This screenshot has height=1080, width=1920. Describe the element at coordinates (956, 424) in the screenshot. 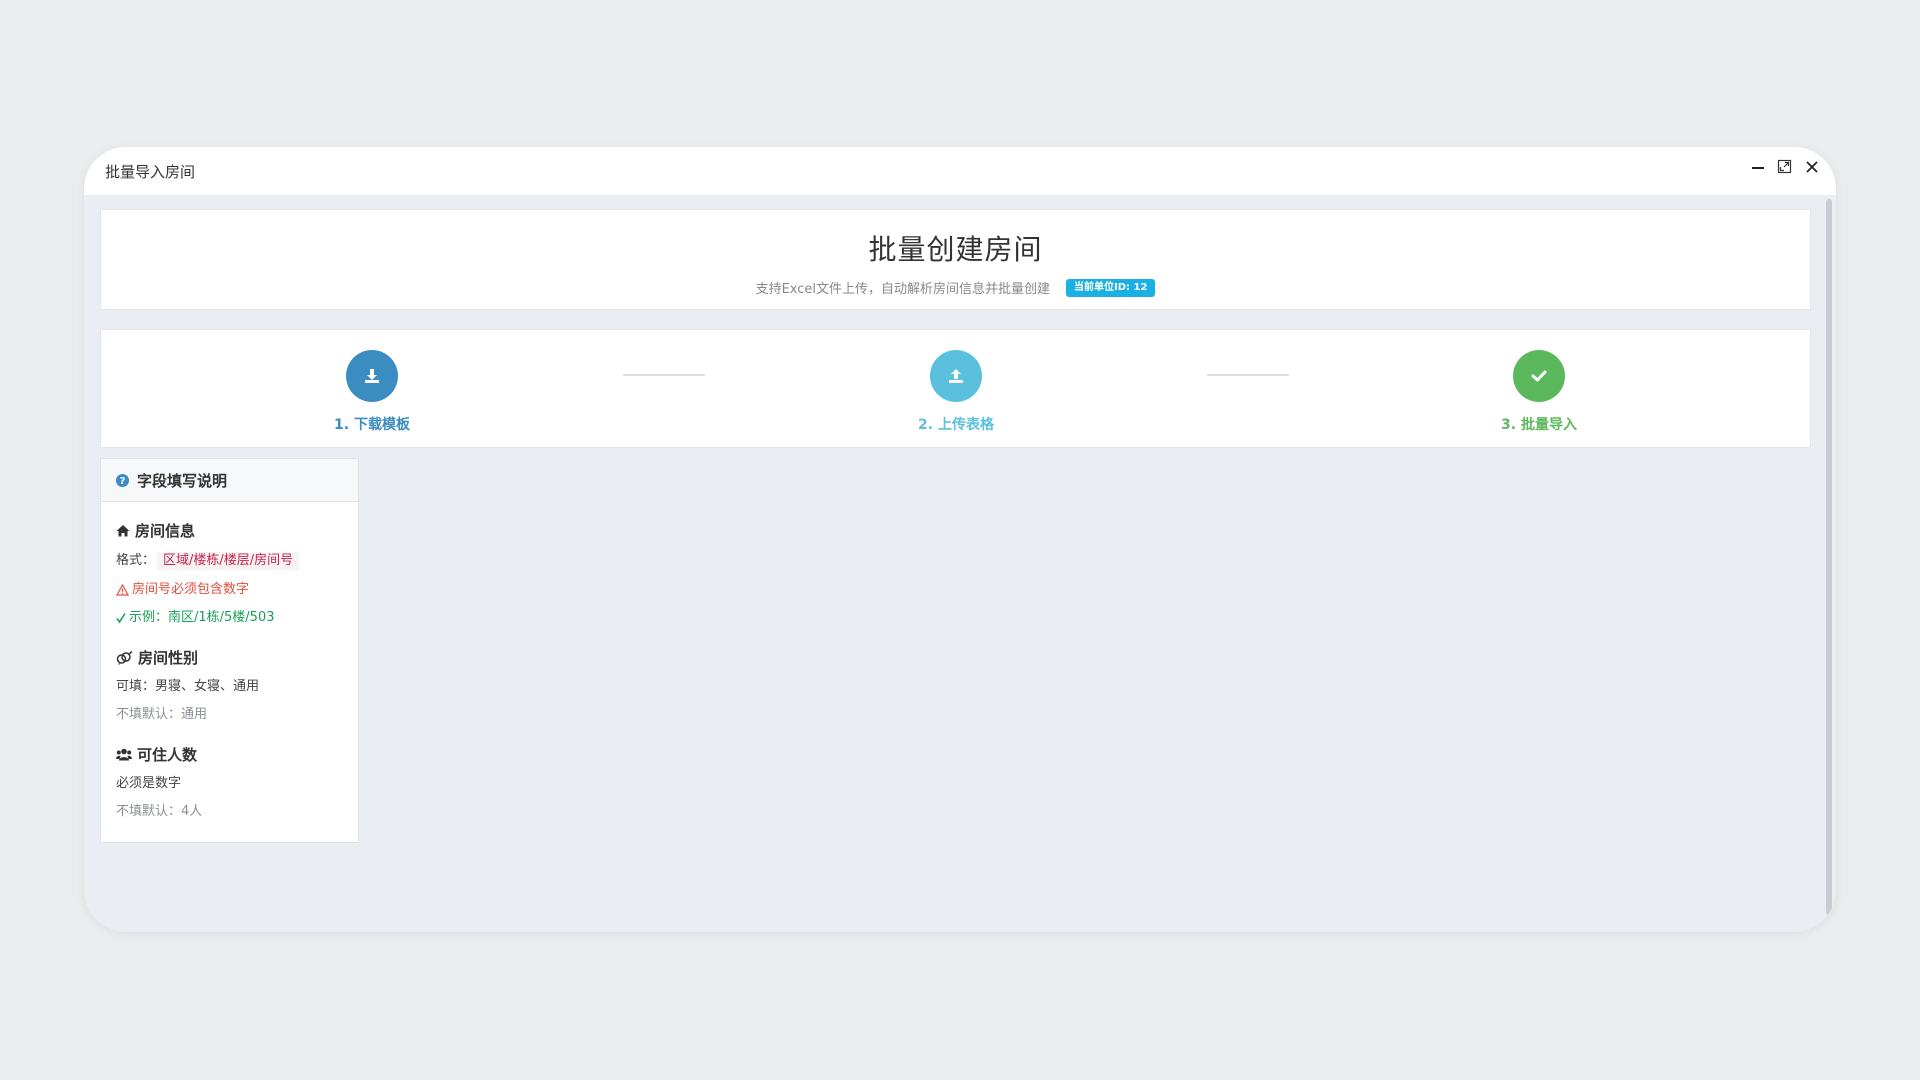

I see `step-label: 2. 上传表格` at that location.